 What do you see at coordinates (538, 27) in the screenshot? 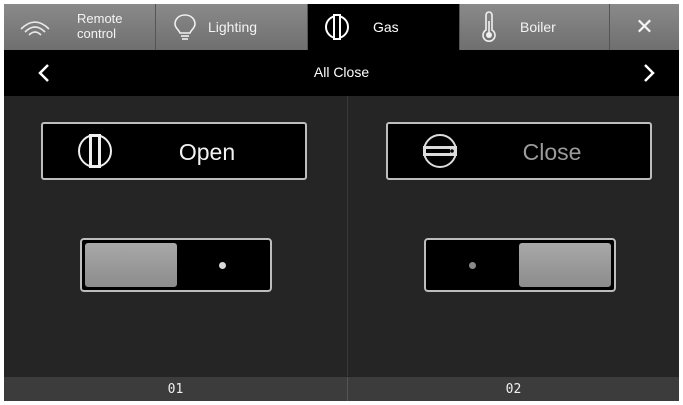
I see `tab-boiler-label: Boiler` at bounding box center [538, 27].